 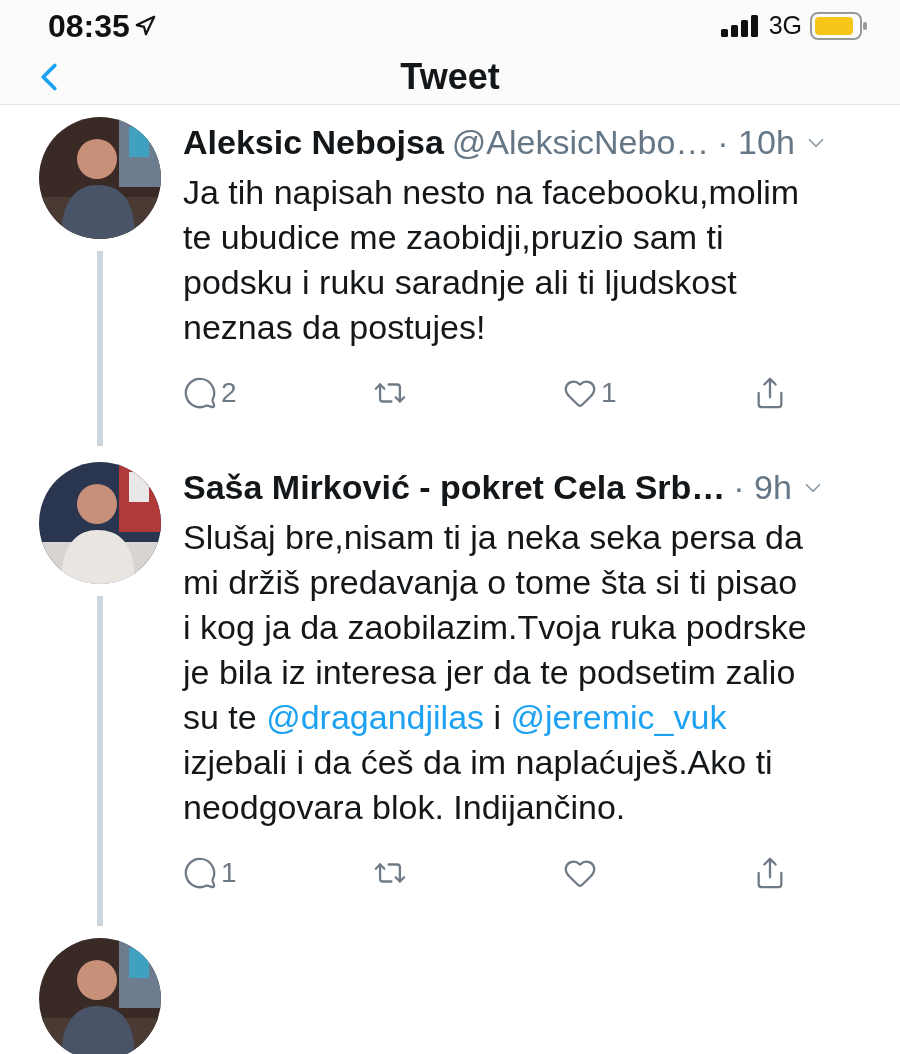 What do you see at coordinates (839, 26) in the screenshot?
I see `battery-icon` at bounding box center [839, 26].